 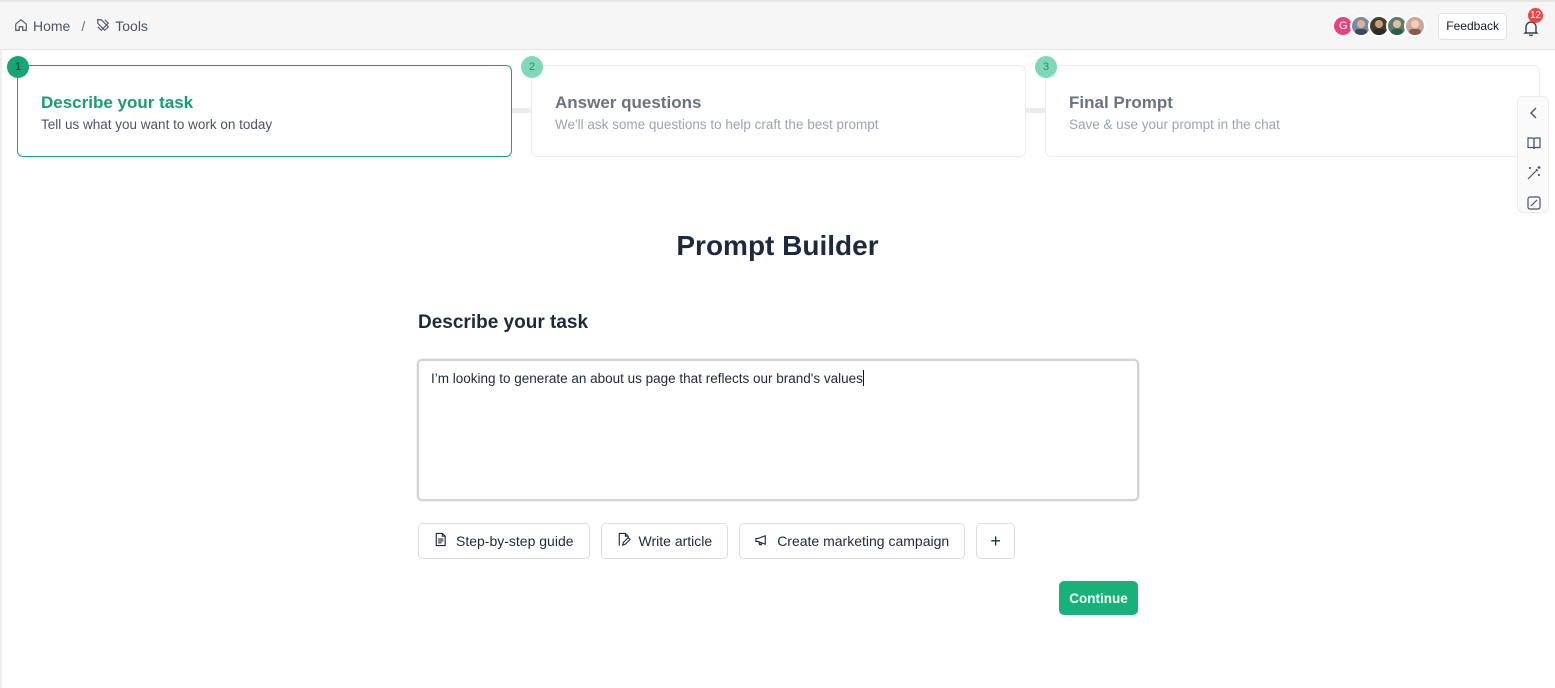 I want to click on megaphone-icon, so click(x=761, y=541).